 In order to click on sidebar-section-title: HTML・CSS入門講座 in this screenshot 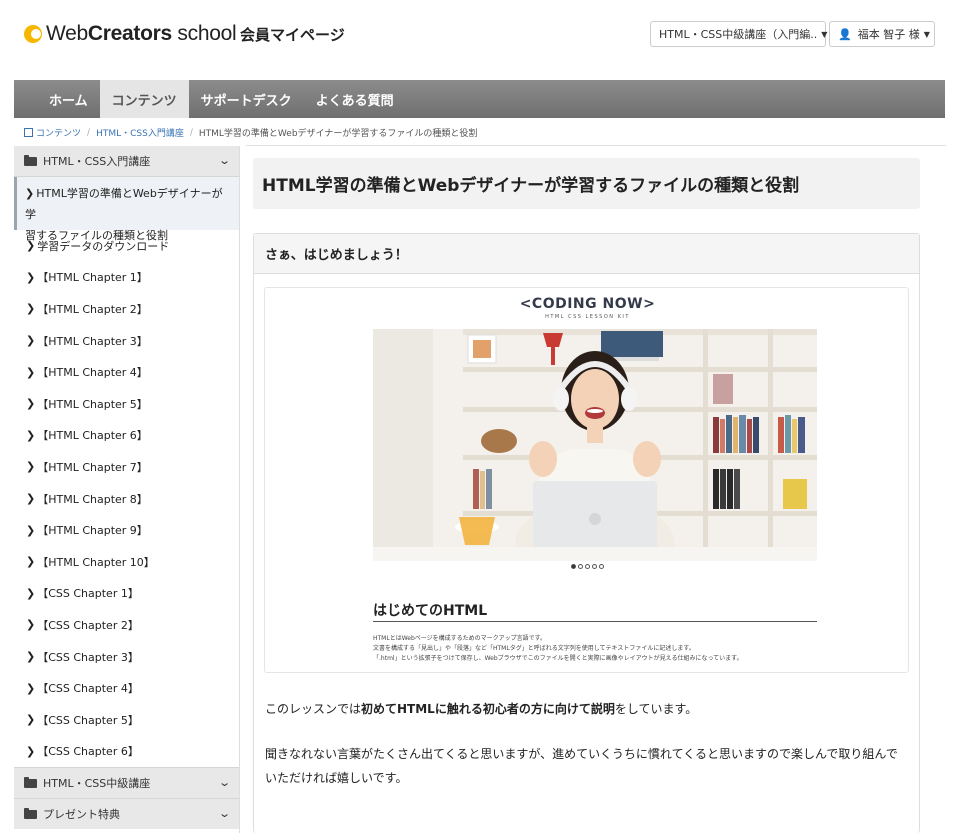, I will do `click(97, 161)`.